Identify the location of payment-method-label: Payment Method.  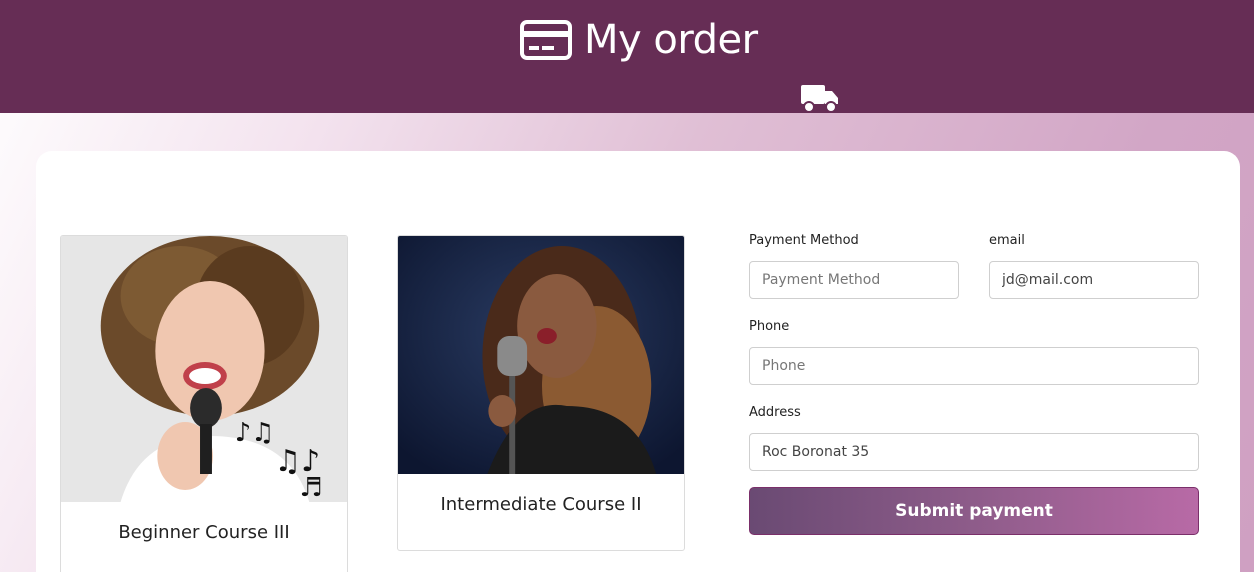
(804, 240).